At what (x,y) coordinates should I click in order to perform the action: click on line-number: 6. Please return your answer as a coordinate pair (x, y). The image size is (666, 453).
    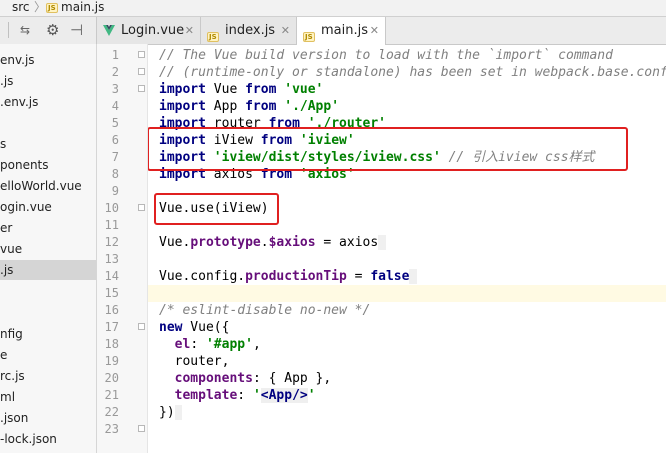
    Looking at the image, I should click on (115, 140).